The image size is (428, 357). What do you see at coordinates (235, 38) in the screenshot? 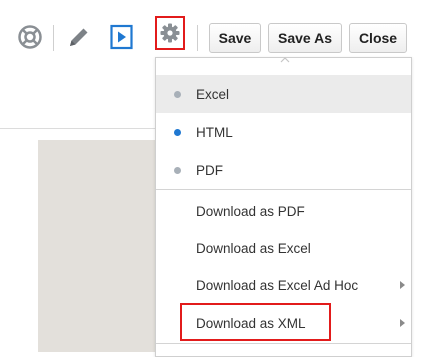
I see `save-button: Save` at bounding box center [235, 38].